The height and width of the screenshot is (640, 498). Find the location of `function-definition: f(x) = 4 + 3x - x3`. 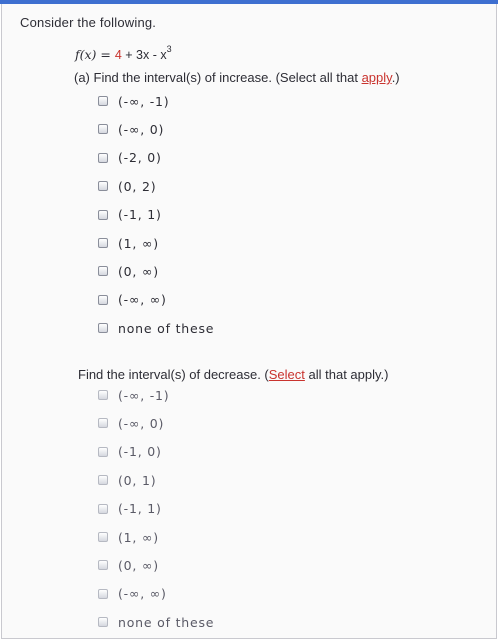

function-definition: f(x) = 4 + 3x - x3 is located at coordinates (123, 53).